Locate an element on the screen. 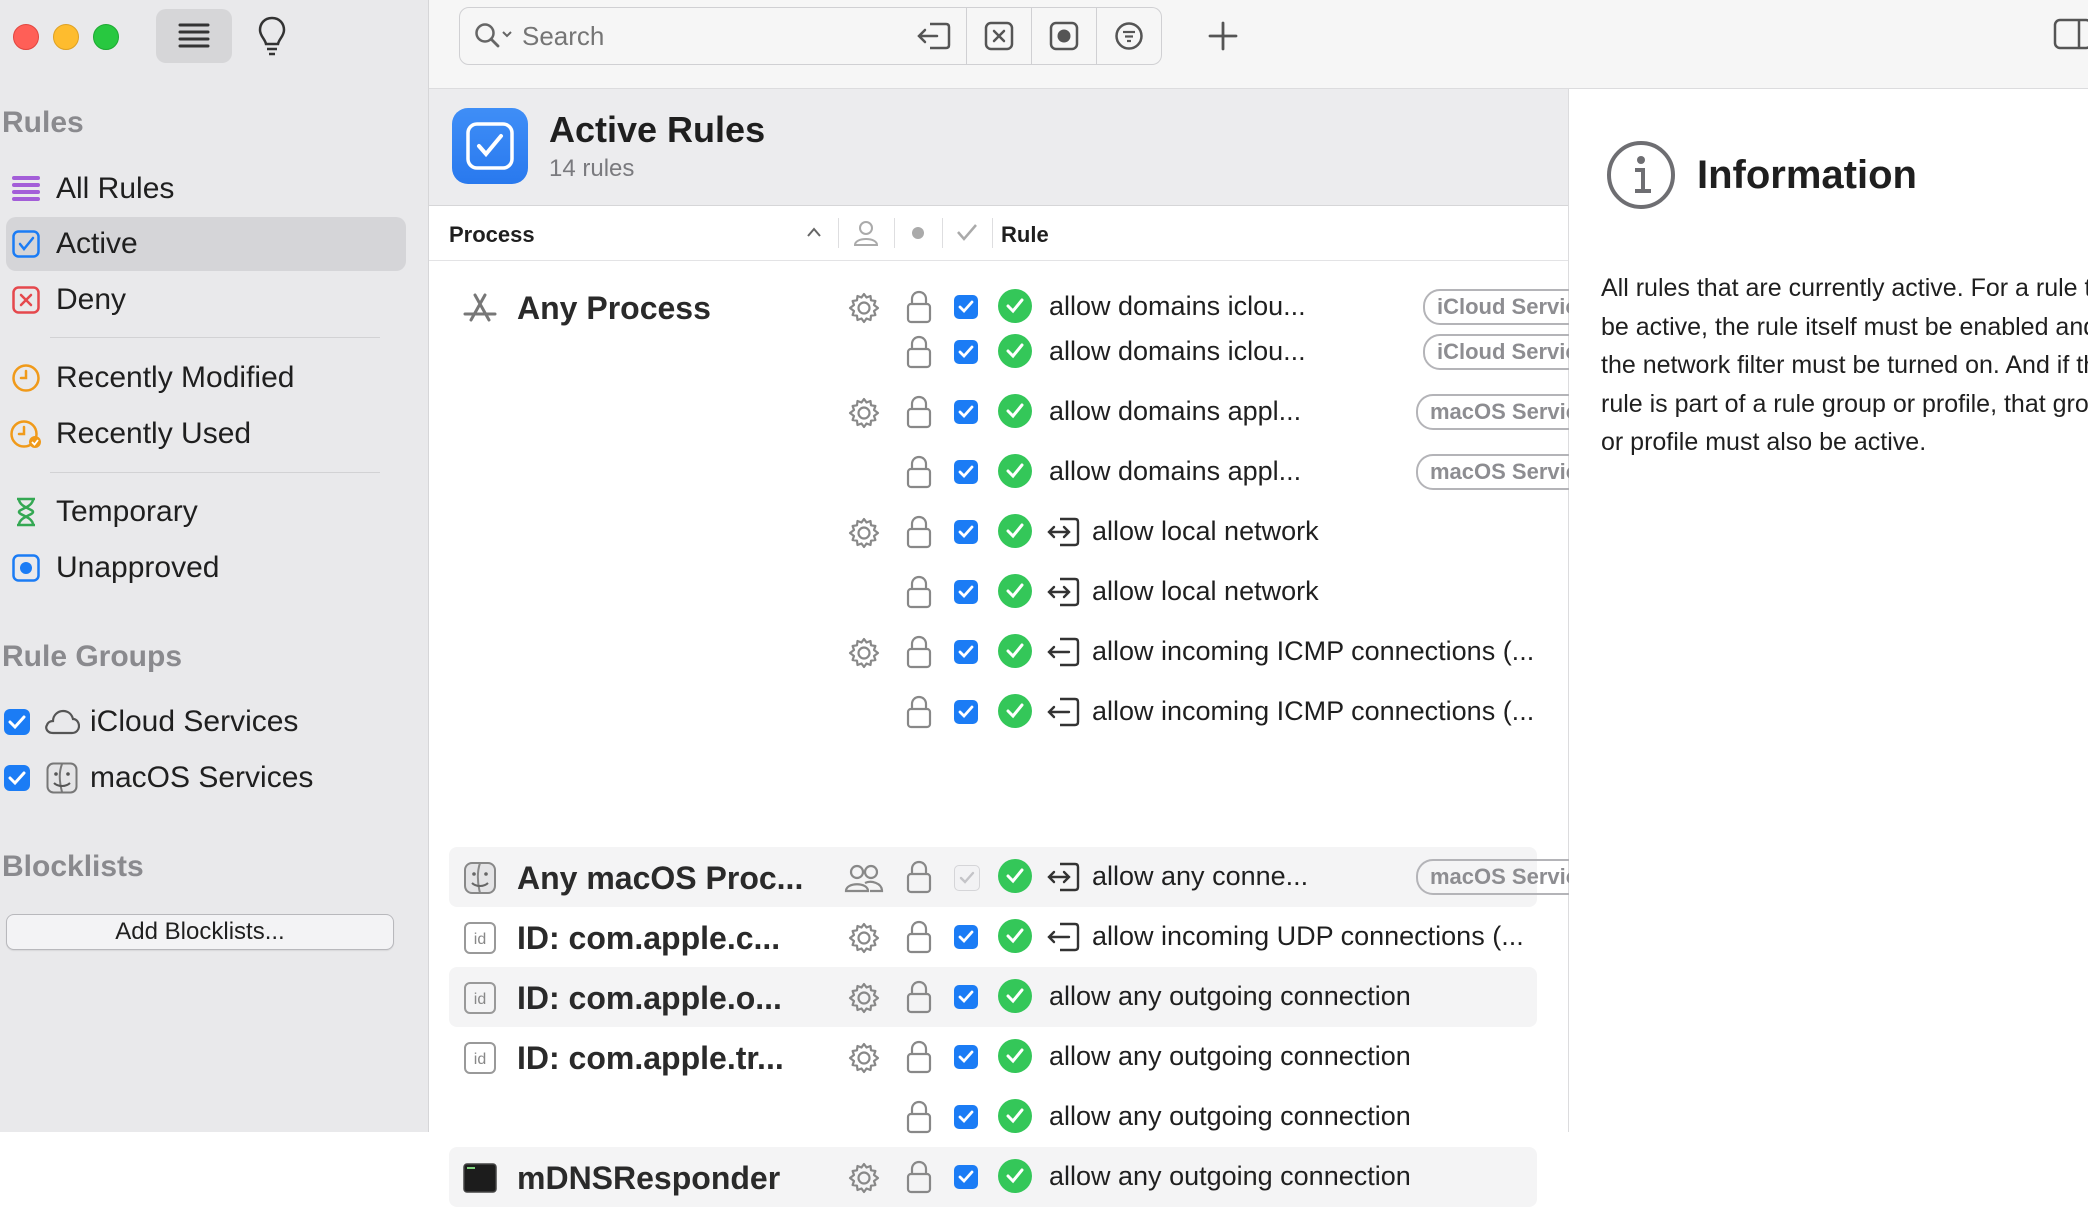 This screenshot has height=1207, width=2088. table-row: allow any outgoing connection is located at coordinates (993, 1117).